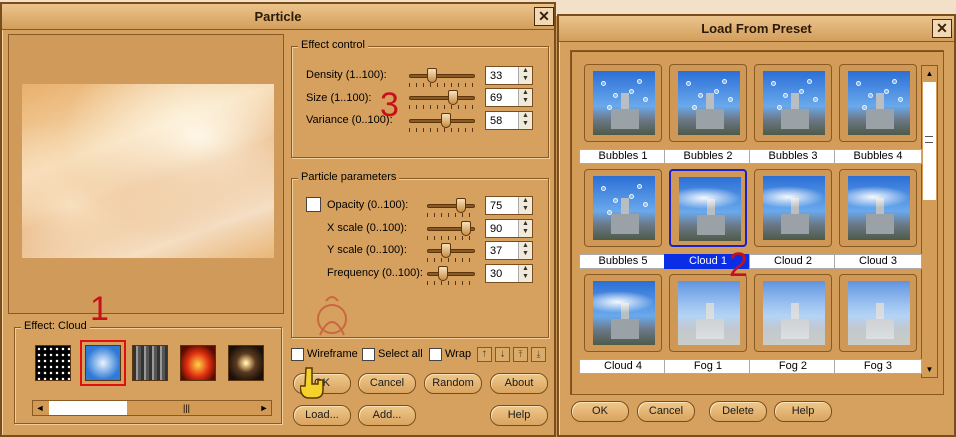  Describe the element at coordinates (793, 156) in the screenshot. I see `preset-label: Bubbles 3` at that location.